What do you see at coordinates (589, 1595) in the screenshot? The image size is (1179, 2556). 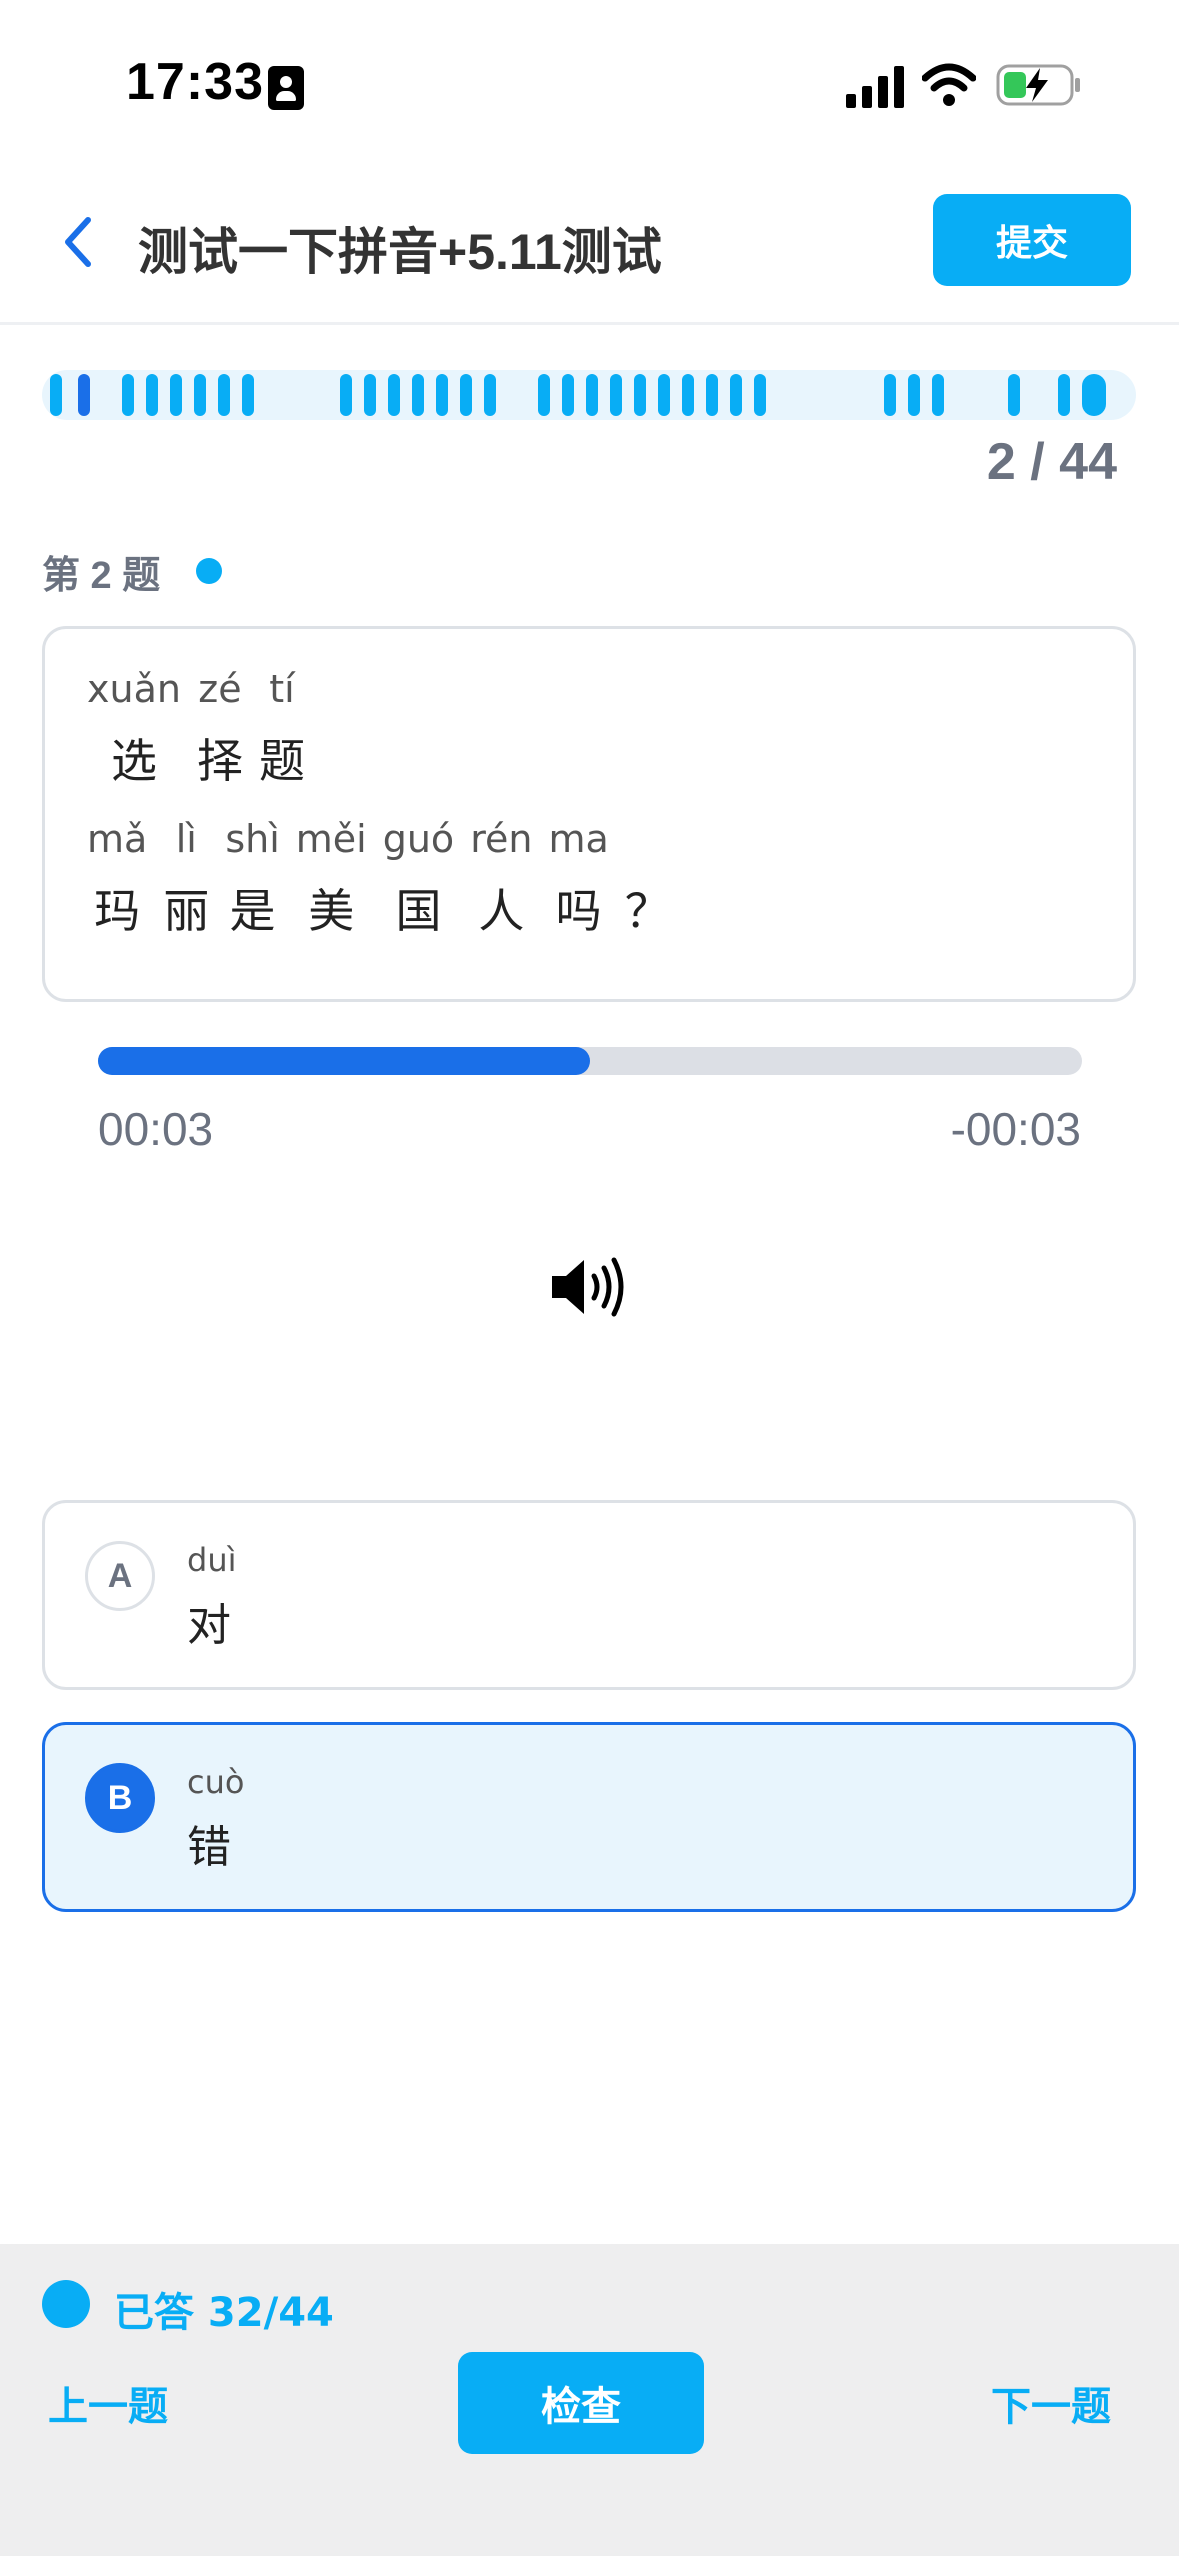 I see `option-a: A duì 对` at bounding box center [589, 1595].